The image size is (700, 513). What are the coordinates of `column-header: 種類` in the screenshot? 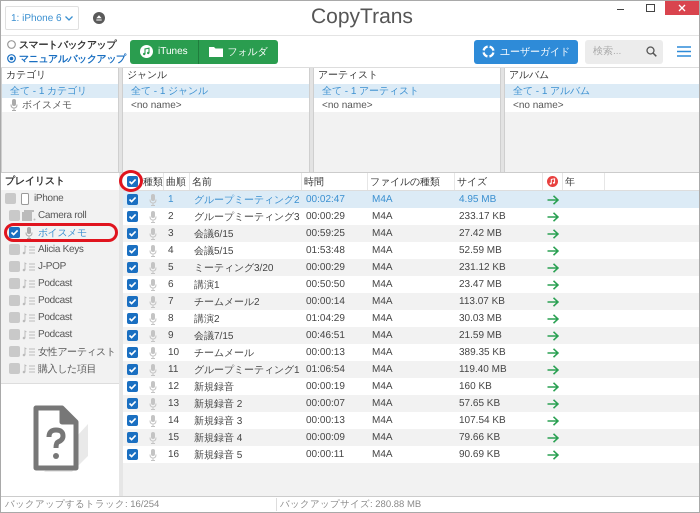 It's located at (152, 181).